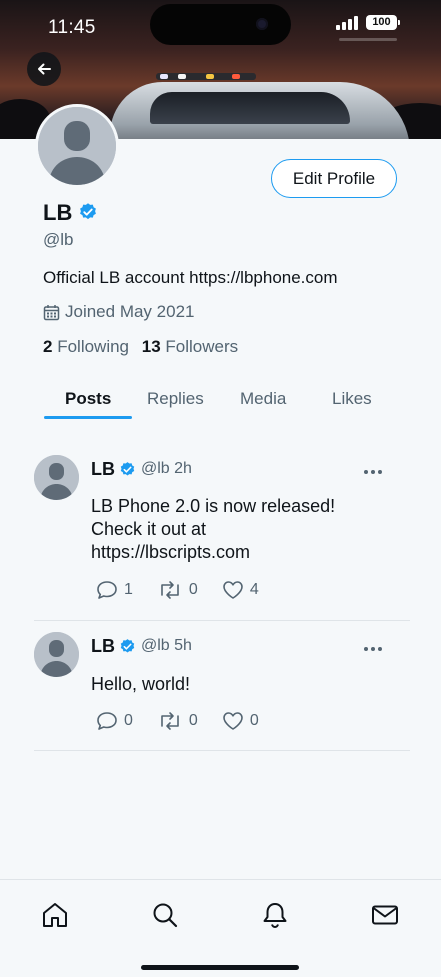 The width and height of the screenshot is (441, 977). Describe the element at coordinates (58, 212) in the screenshot. I see `profile-name: LB` at that location.